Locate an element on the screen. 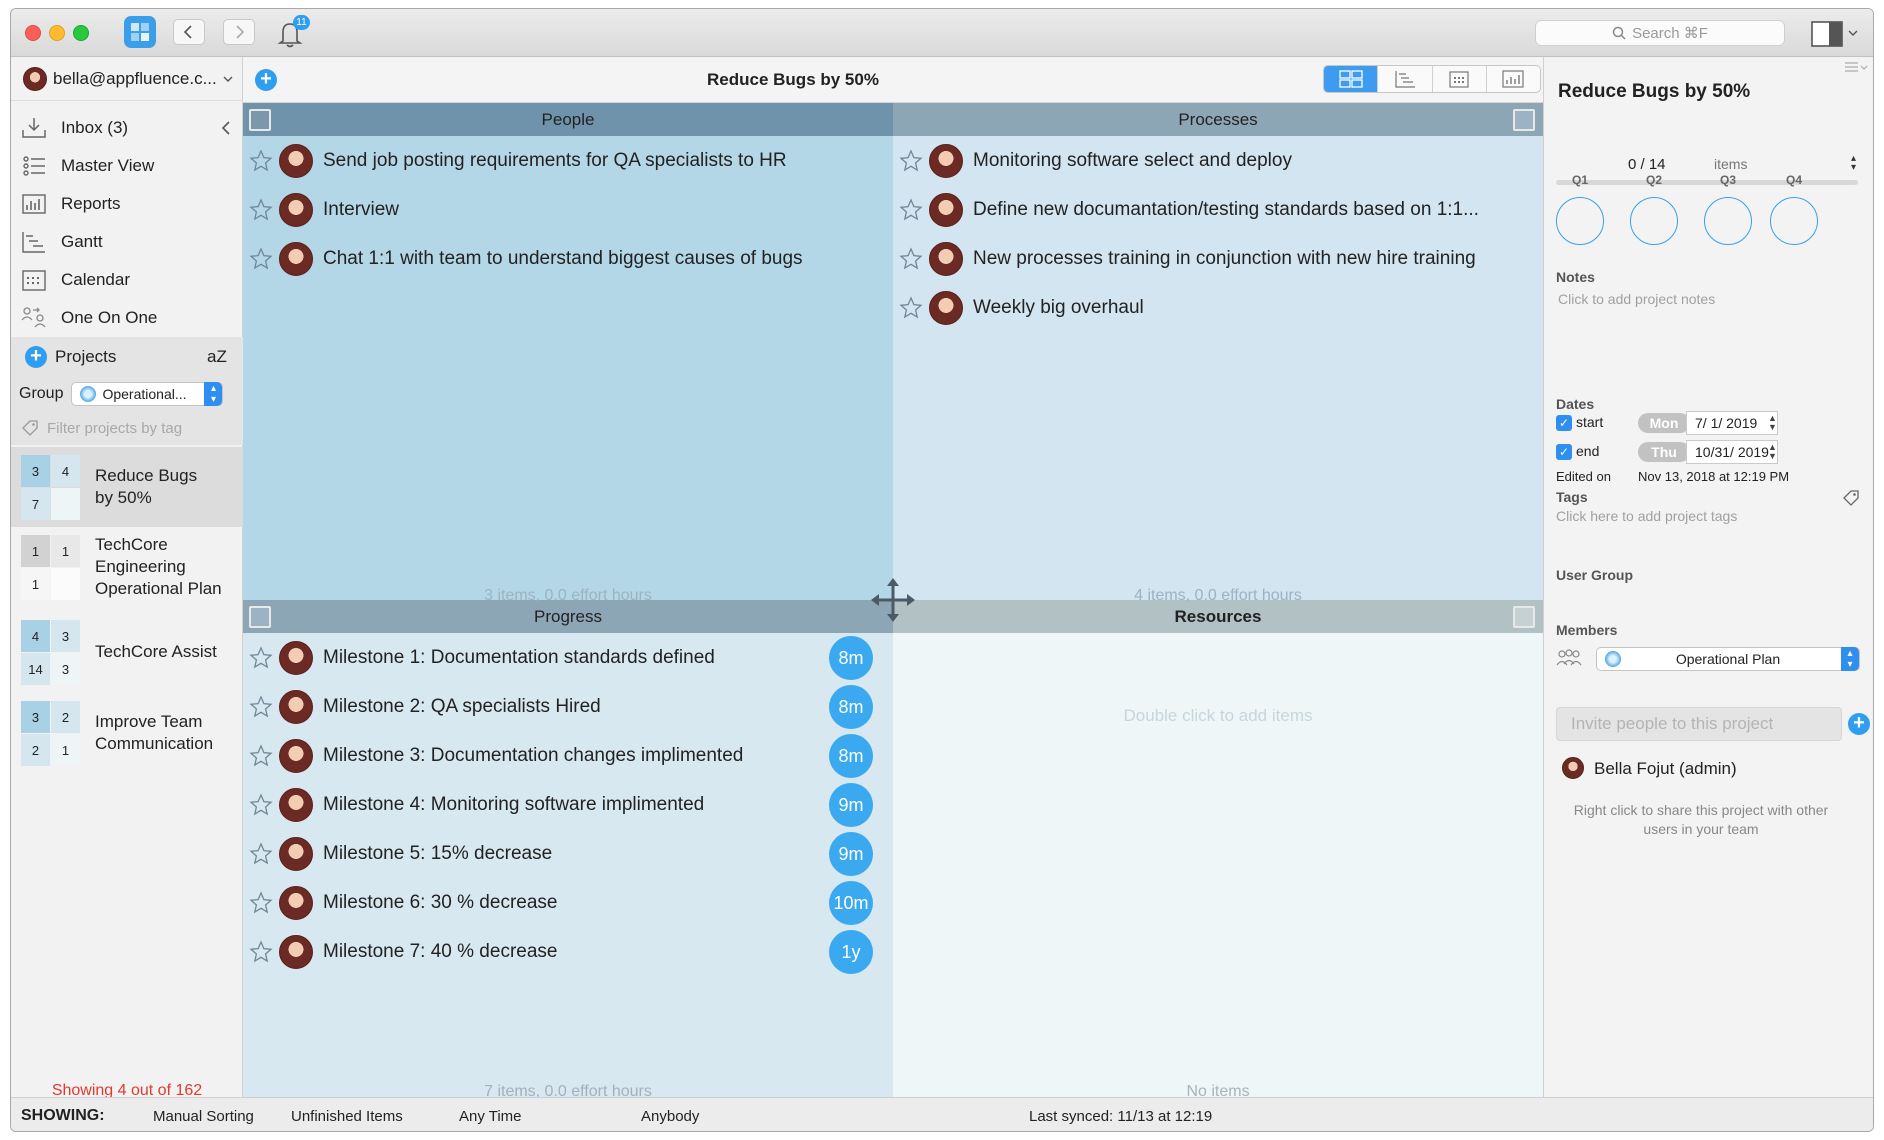 Image resolution: width=1884 pixels, height=1140 pixels. time-filter: Any Time is located at coordinates (490, 1116).